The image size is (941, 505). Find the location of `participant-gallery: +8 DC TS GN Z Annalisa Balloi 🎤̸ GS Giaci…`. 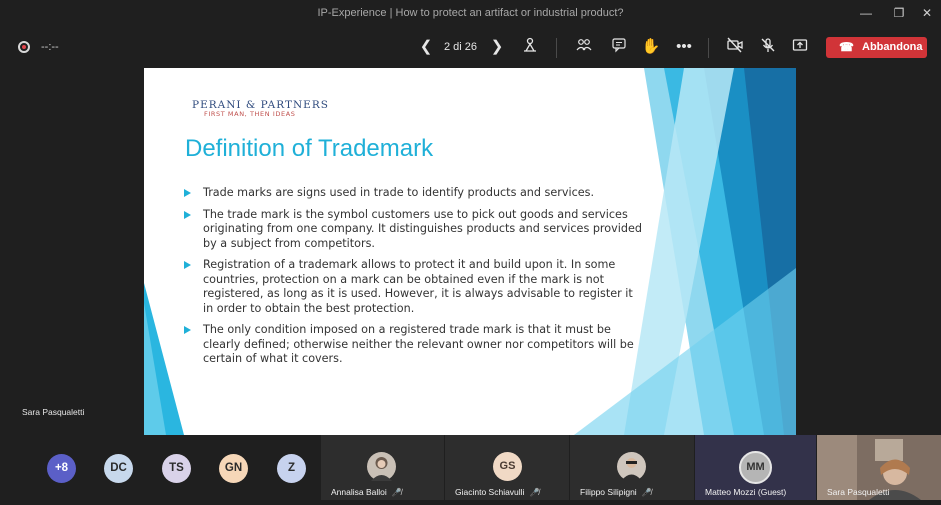

participant-gallery: +8 DC TS GN Z Annalisa Balloi 🎤̸ GS Giaci… is located at coordinates (470, 467).